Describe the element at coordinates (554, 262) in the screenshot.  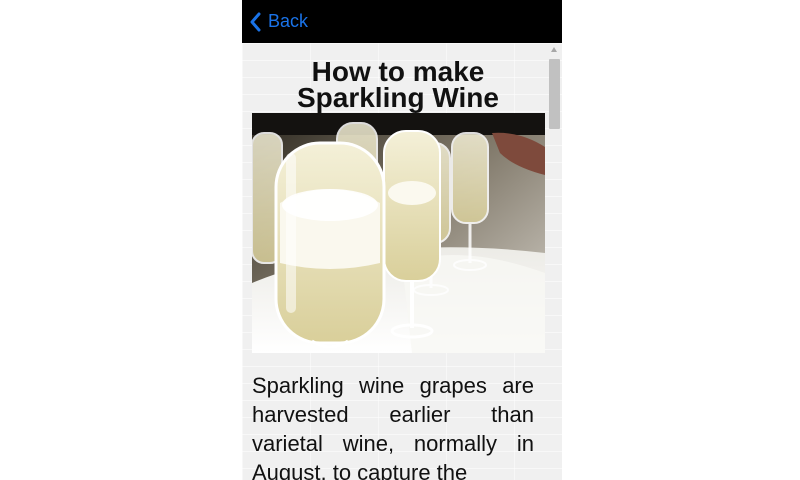
I see `scrollbar` at that location.